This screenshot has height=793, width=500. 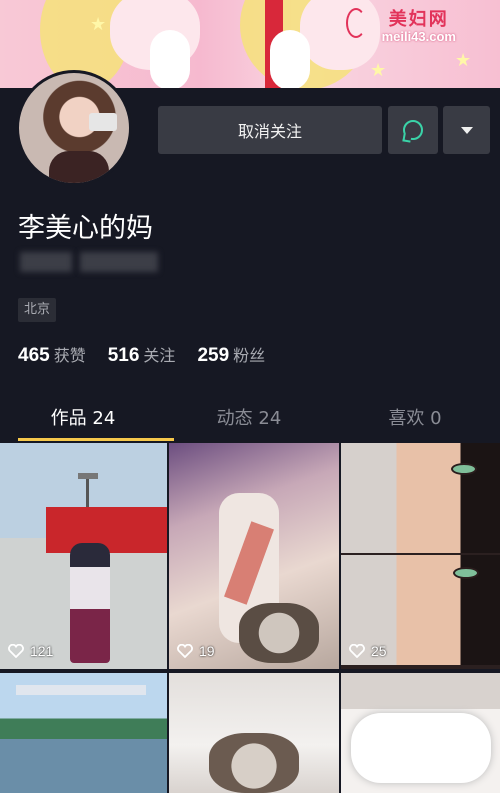 What do you see at coordinates (83, 421) in the screenshot?
I see `tab-works: 作品 24` at bounding box center [83, 421].